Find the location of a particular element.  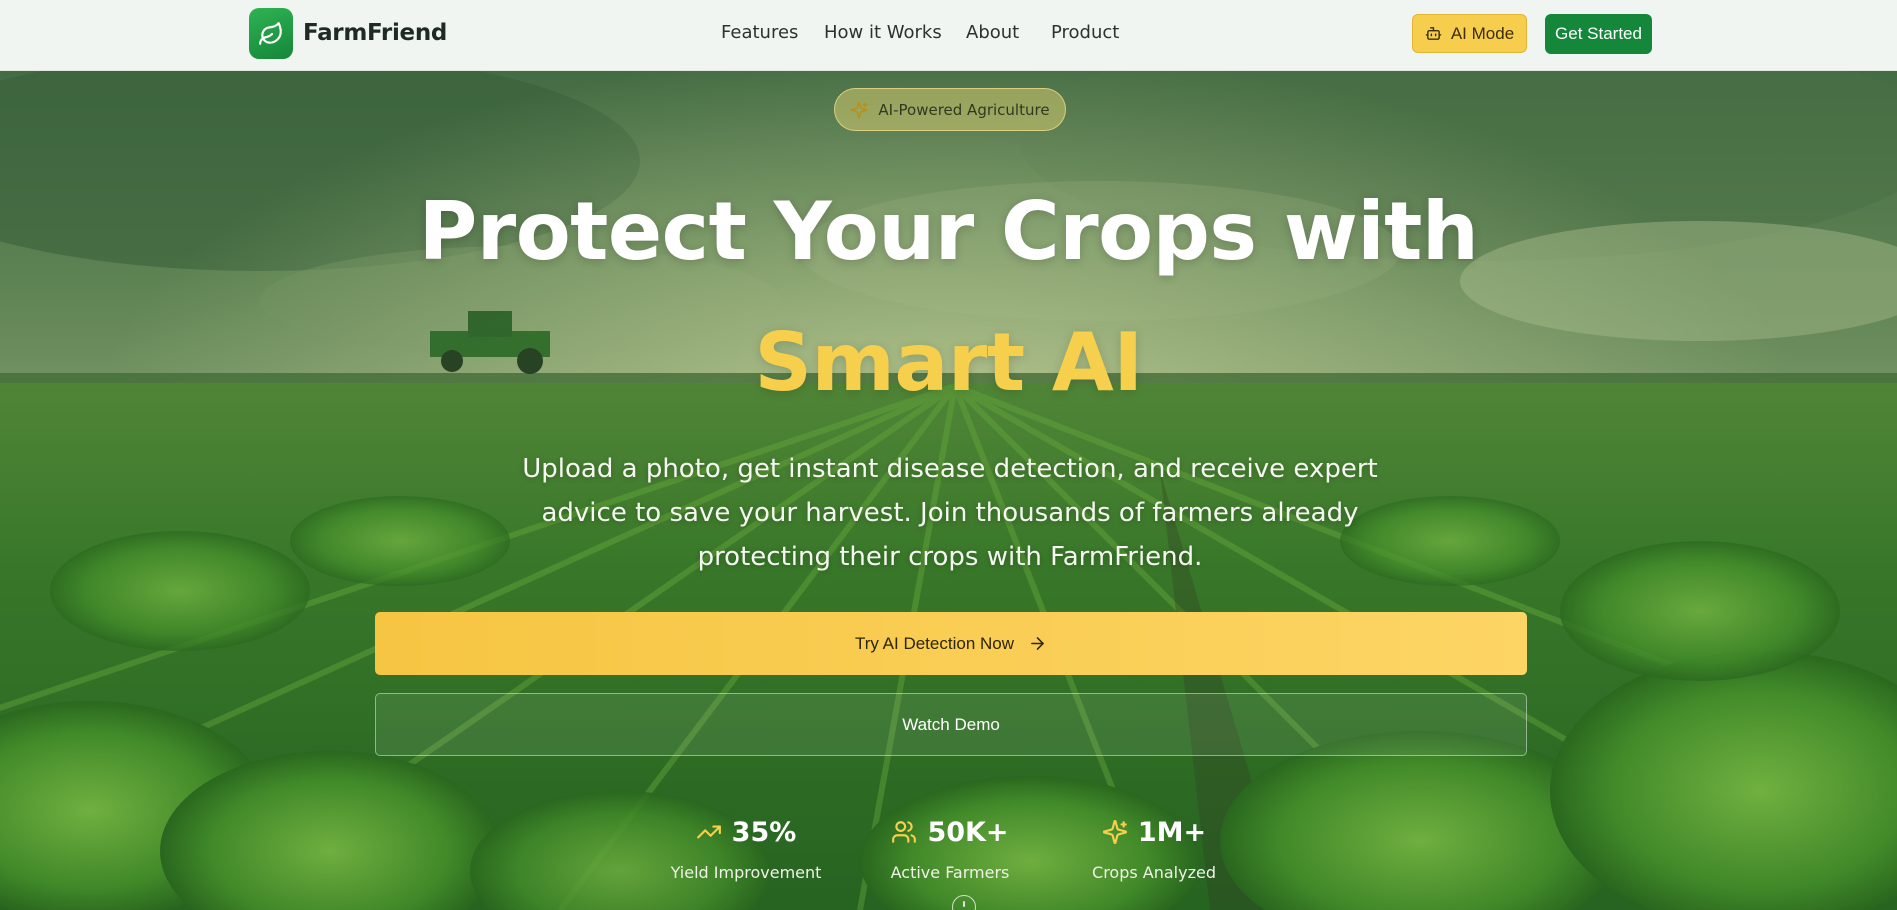

nav-about: About is located at coordinates (992, 32).